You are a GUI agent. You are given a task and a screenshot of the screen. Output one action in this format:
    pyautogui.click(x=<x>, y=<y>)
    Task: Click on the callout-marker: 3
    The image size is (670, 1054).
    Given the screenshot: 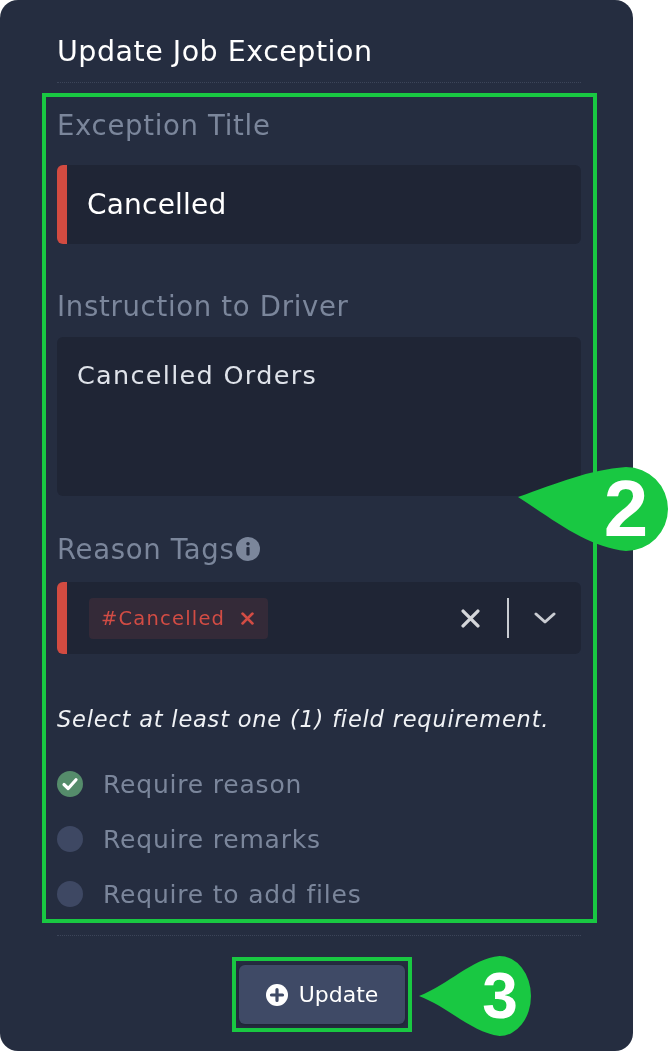 What is the action you would take?
    pyautogui.click(x=475, y=996)
    